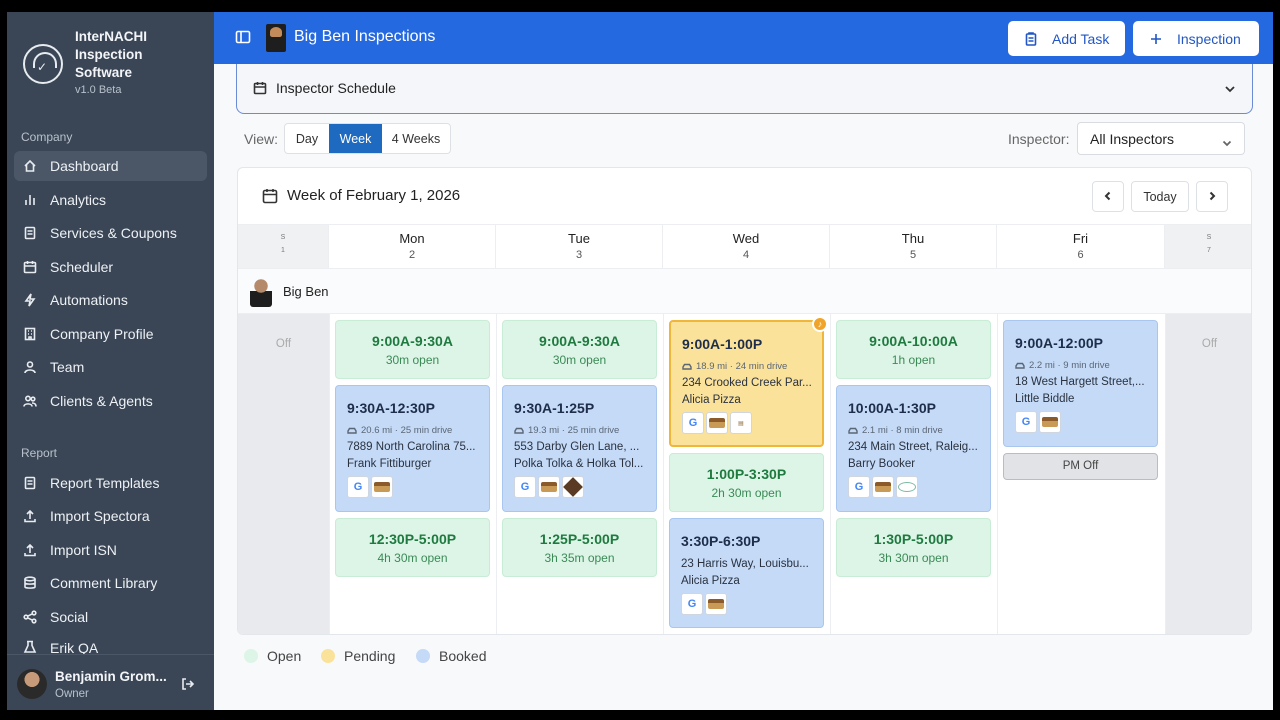 This screenshot has width=1280, height=720. I want to click on slot-open-duration: 3h 35m open, so click(579, 558).